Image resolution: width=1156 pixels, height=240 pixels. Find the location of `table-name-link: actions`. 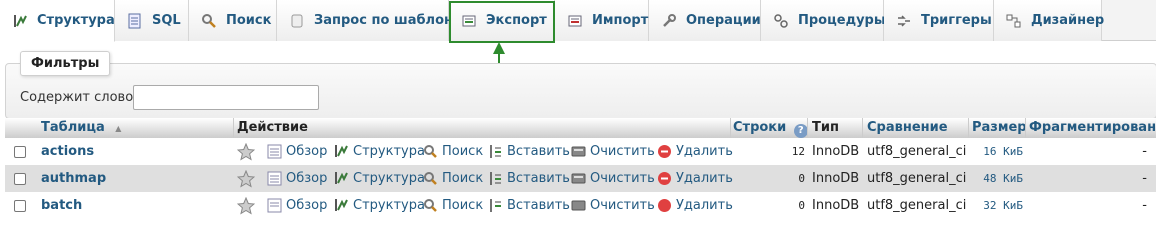

table-name-link: actions is located at coordinates (67, 151).